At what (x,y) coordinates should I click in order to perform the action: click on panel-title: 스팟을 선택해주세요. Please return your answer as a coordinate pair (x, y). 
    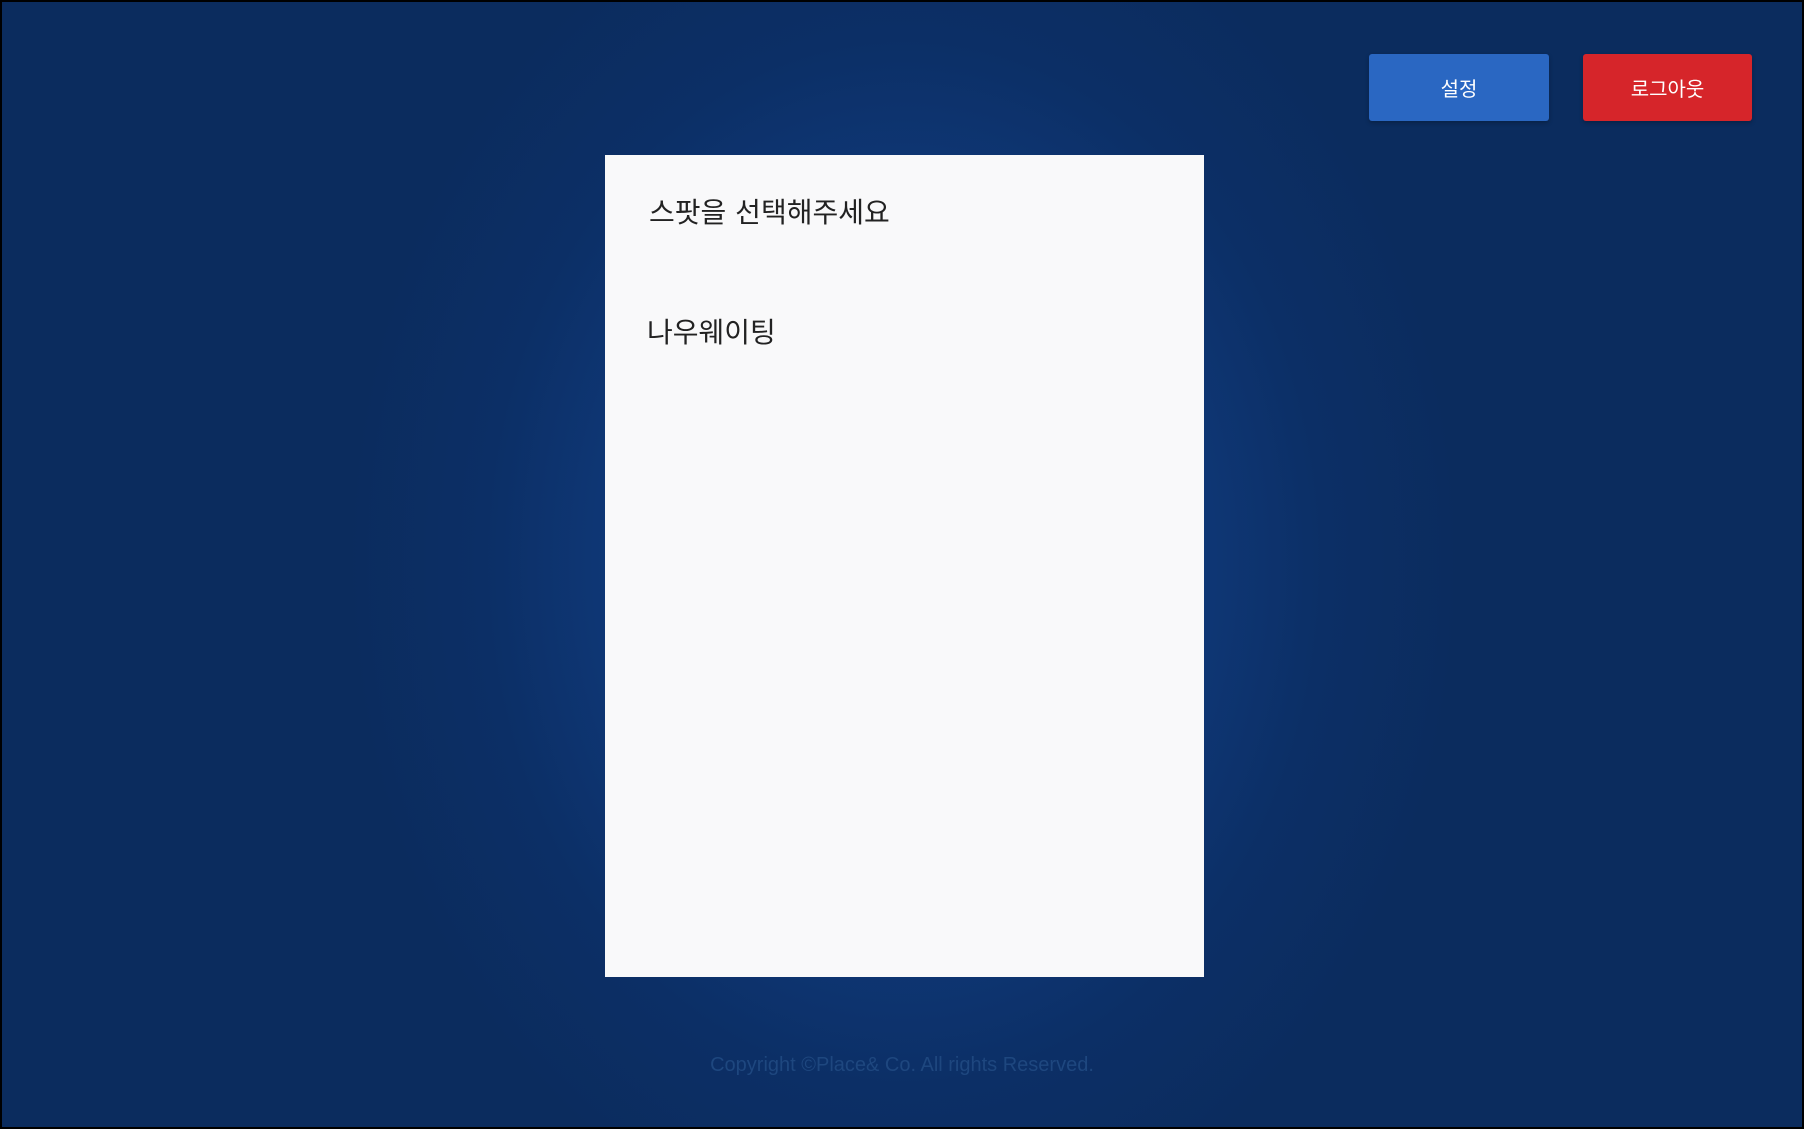
    Looking at the image, I should click on (769, 212).